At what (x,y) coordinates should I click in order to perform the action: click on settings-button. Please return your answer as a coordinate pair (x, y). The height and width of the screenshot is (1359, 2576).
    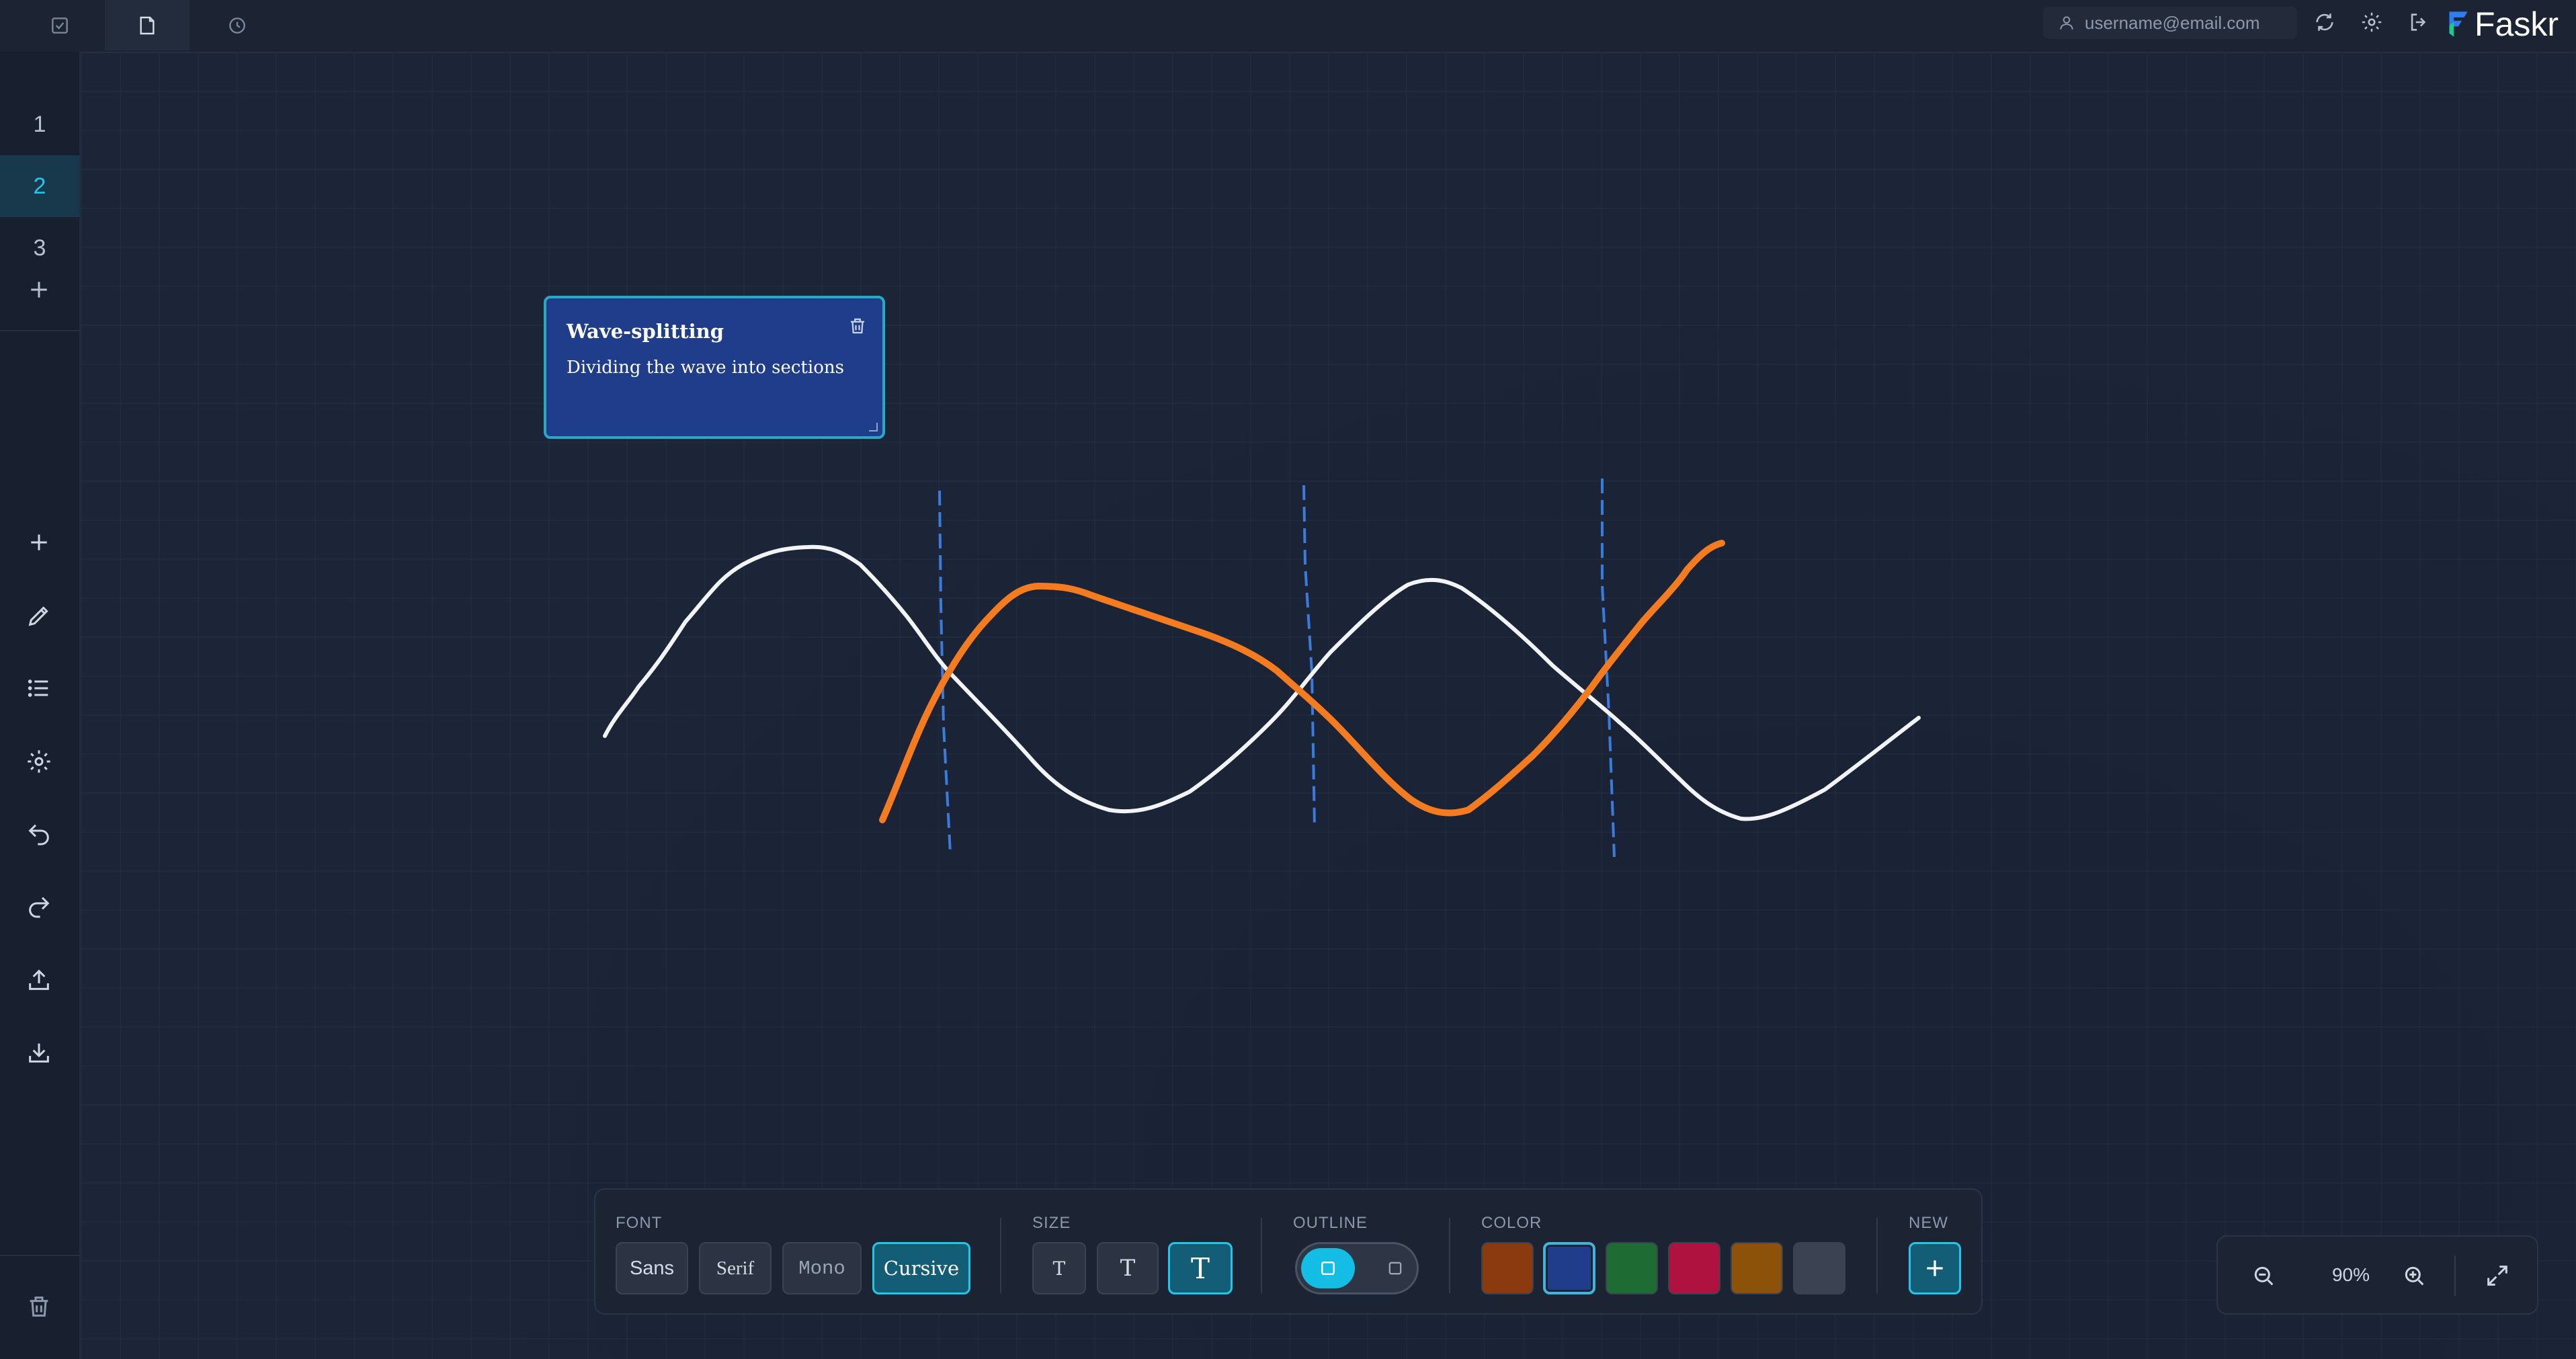
    Looking at the image, I should click on (39, 761).